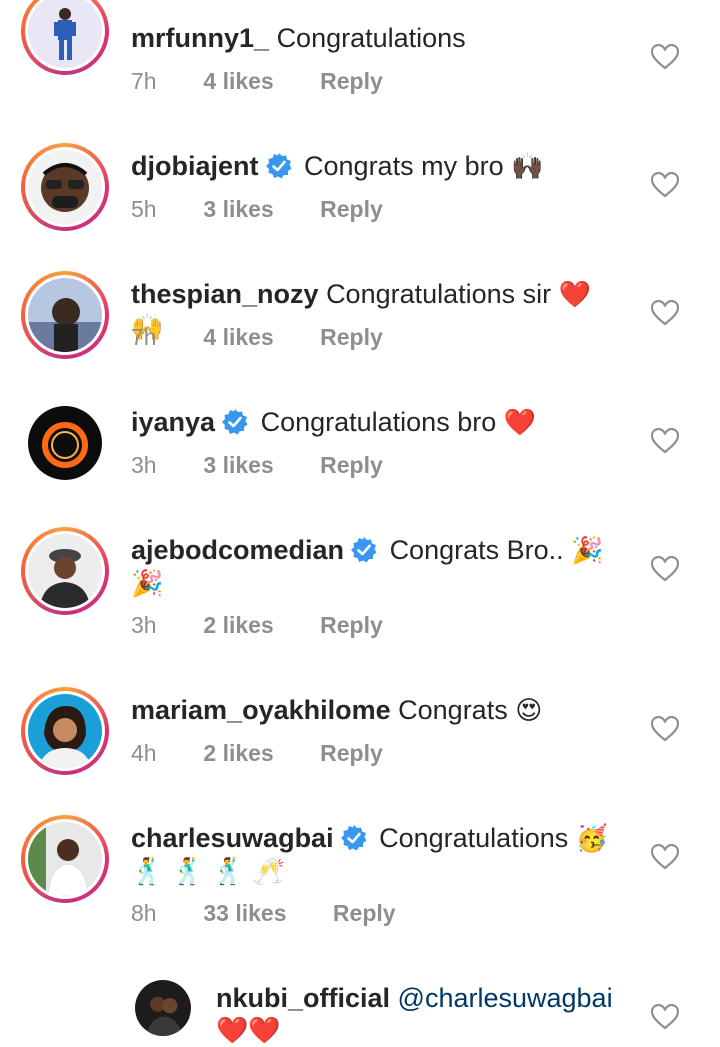 Image resolution: width=720 pixels, height=1047 pixels. What do you see at coordinates (592, 839) in the screenshot?
I see `party-face-emoji: 🥳` at bounding box center [592, 839].